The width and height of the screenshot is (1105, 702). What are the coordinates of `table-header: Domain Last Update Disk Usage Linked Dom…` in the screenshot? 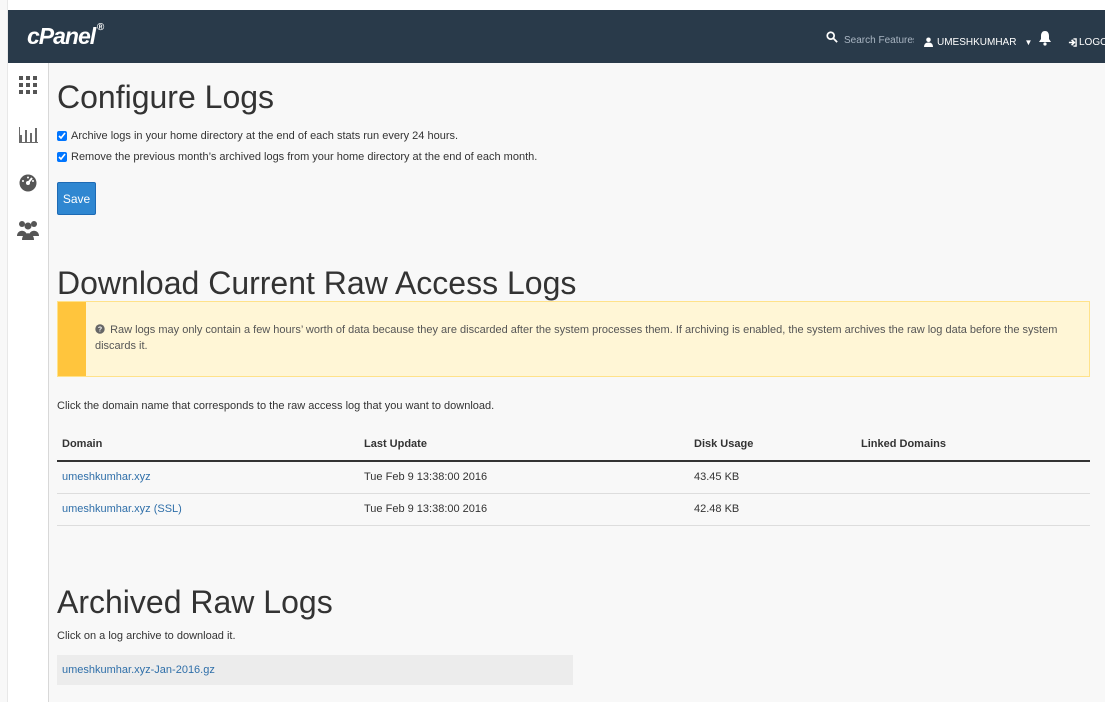 It's located at (573, 445).